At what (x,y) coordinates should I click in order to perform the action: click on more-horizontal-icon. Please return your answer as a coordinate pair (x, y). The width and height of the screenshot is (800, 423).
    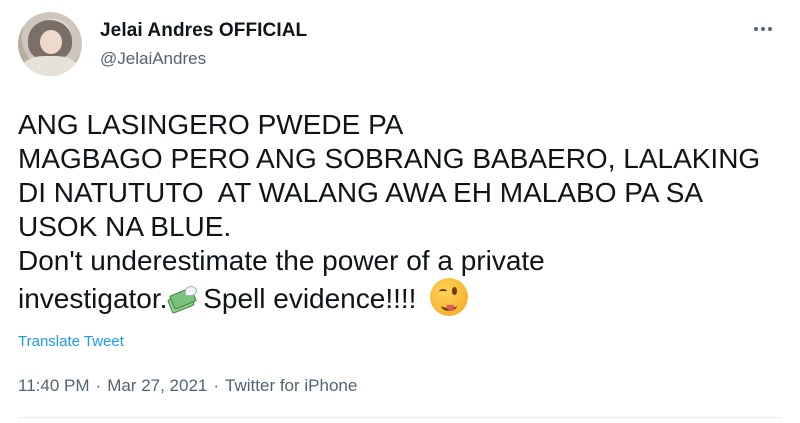
    Looking at the image, I should click on (756, 29).